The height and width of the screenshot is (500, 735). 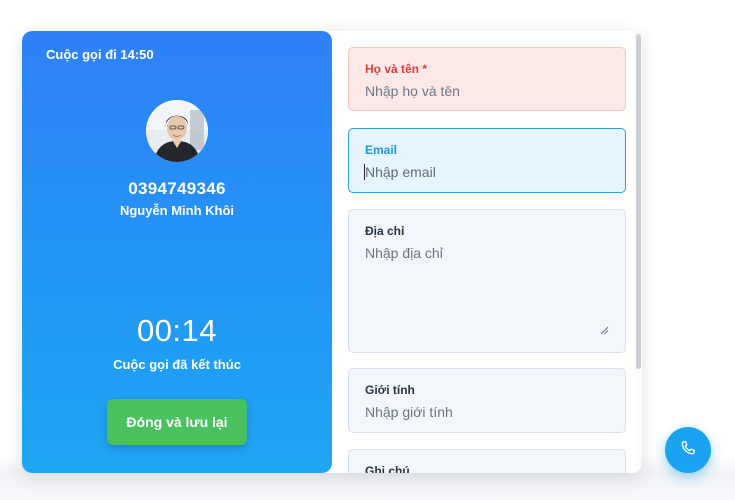 I want to click on address-placeholder: Nhập địa chỉ, so click(x=404, y=253).